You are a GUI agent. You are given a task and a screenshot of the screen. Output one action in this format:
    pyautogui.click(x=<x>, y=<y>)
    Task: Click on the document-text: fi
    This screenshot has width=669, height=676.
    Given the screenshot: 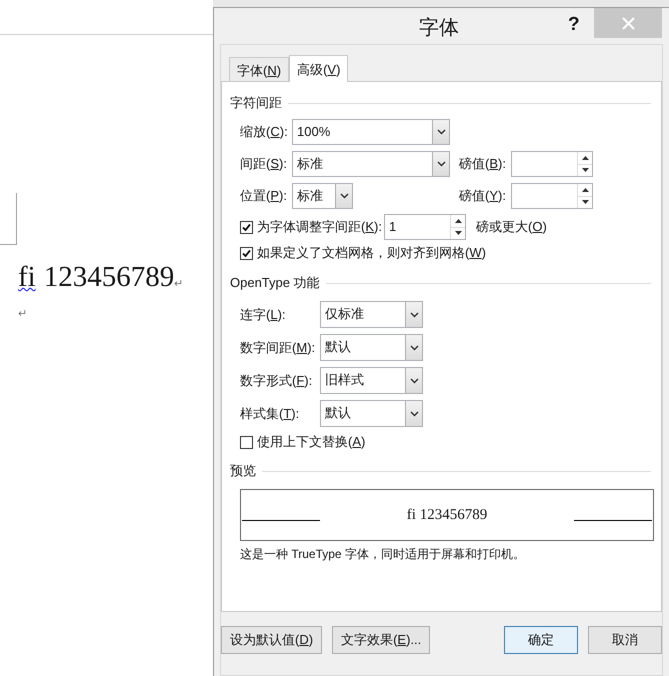 What is the action you would take?
    pyautogui.click(x=27, y=277)
    